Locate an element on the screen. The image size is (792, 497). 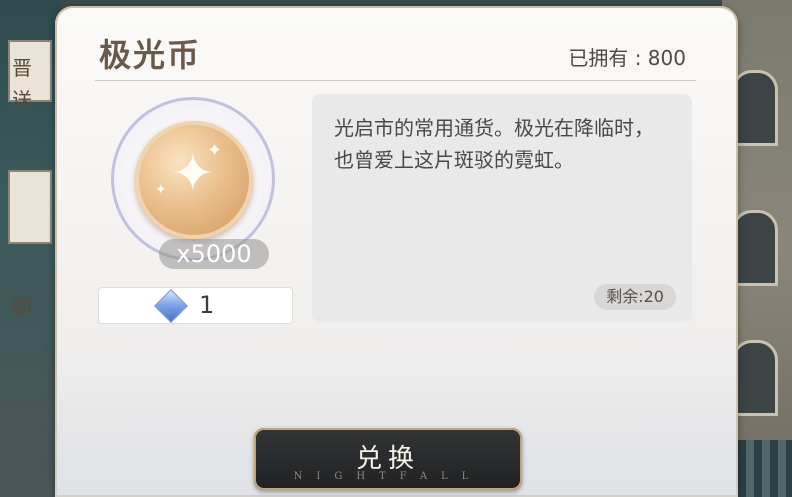
background-left-building: 晋 送 朝 is located at coordinates (30, 248).